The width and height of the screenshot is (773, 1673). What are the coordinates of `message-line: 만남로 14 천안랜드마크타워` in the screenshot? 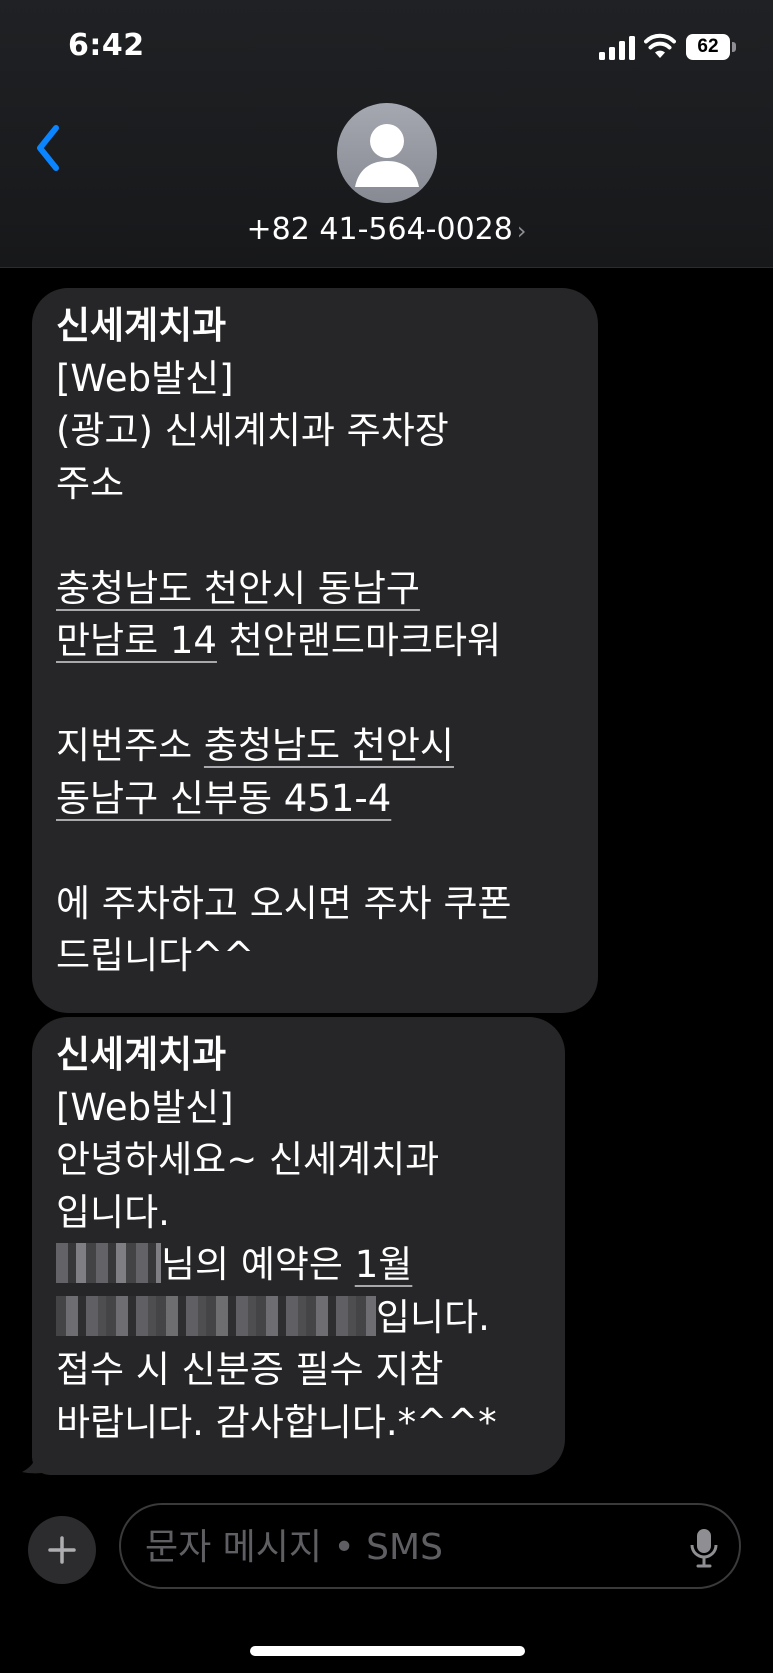 It's located at (315, 641).